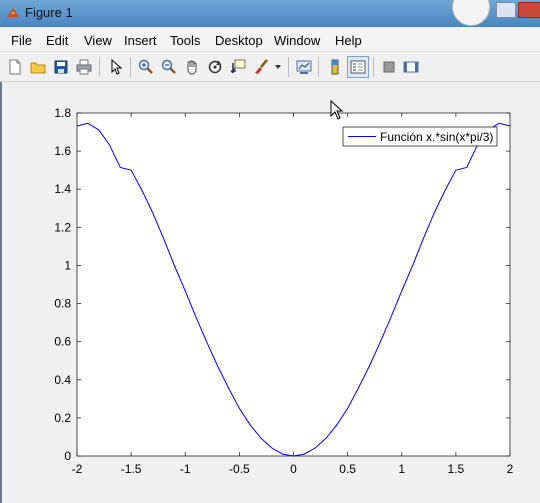 The width and height of the screenshot is (540, 503). What do you see at coordinates (239, 469) in the screenshot?
I see `x-tick-label: -0.5` at bounding box center [239, 469].